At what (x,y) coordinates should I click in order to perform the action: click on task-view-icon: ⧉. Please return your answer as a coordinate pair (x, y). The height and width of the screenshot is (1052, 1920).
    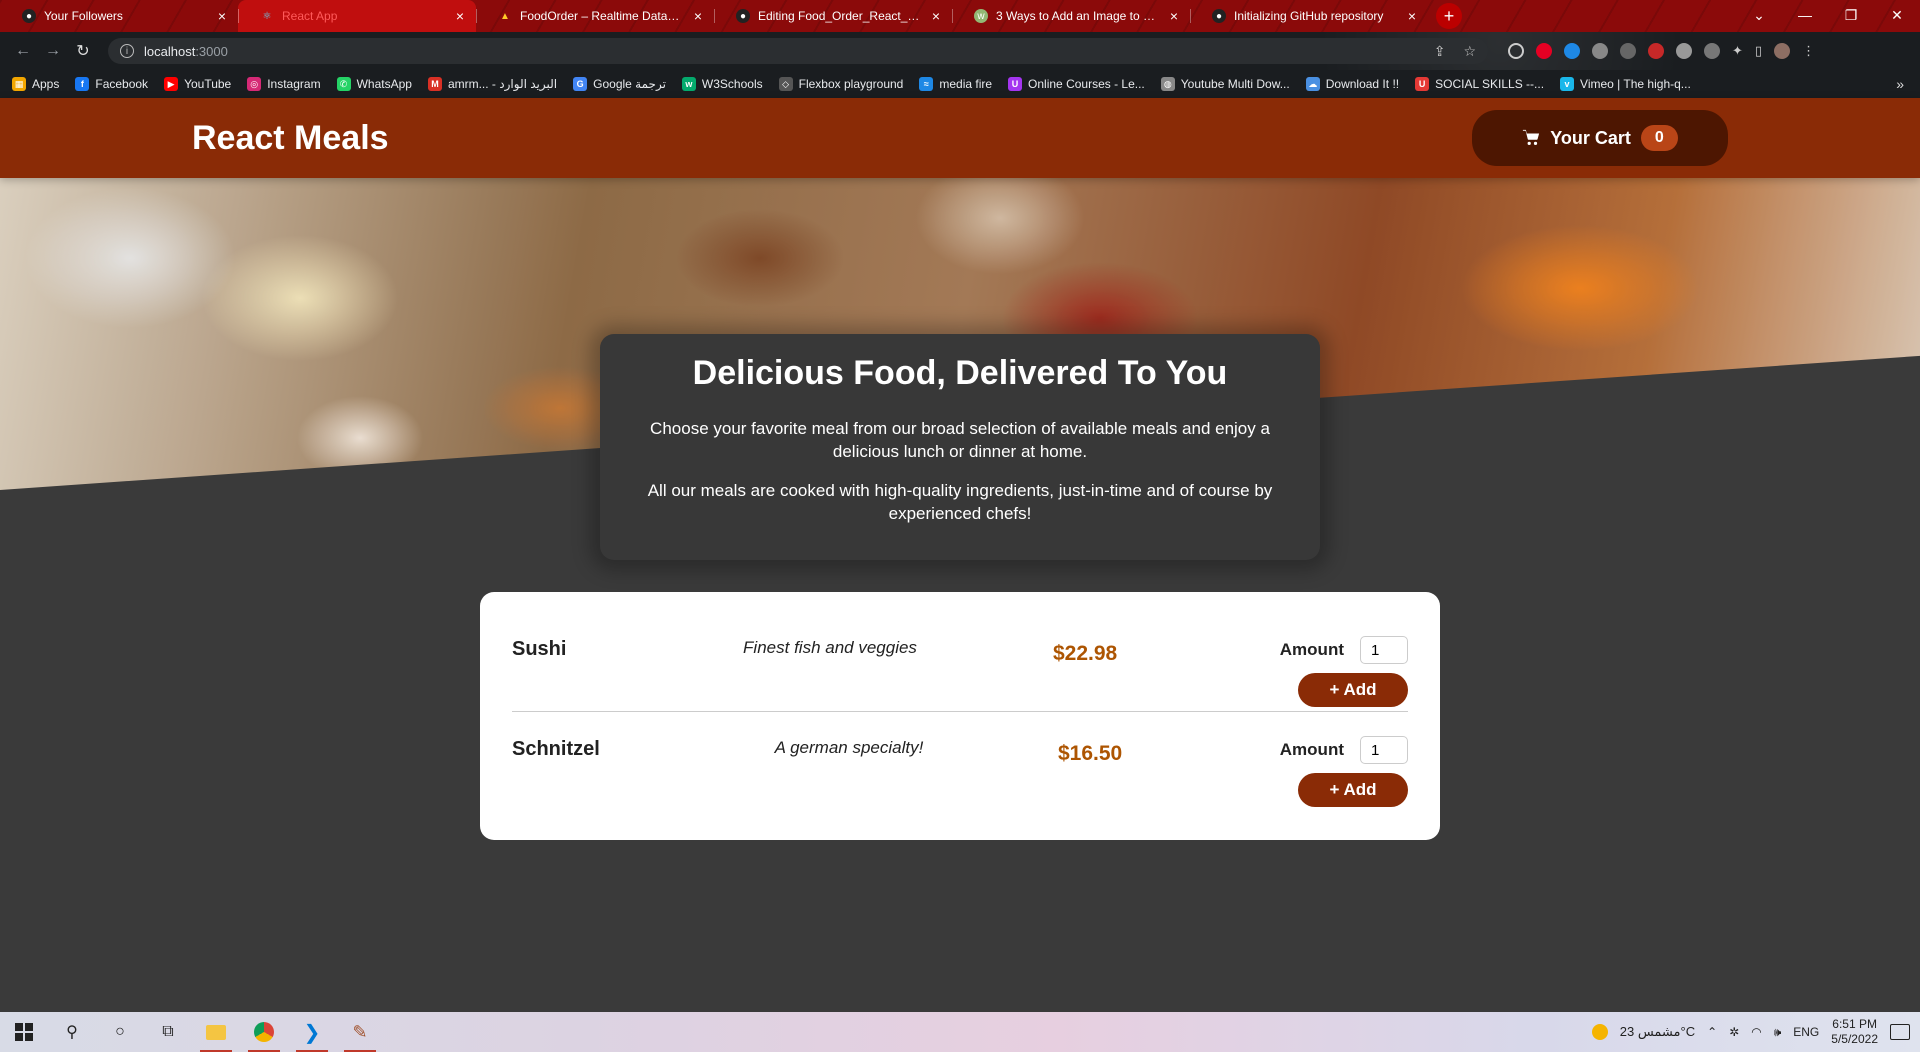
    Looking at the image, I should click on (168, 1032).